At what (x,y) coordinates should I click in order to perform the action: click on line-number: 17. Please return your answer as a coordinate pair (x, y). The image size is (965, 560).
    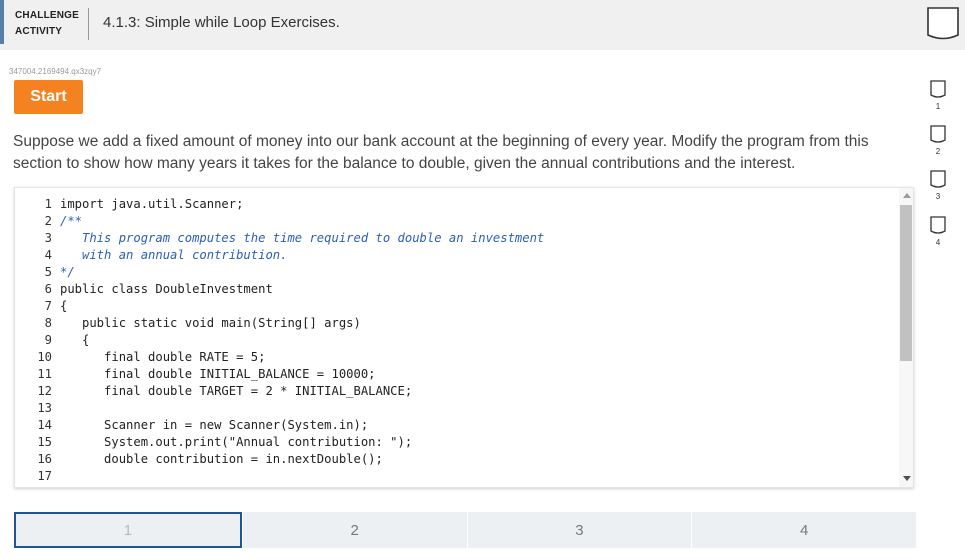
    Looking at the image, I should click on (44, 476).